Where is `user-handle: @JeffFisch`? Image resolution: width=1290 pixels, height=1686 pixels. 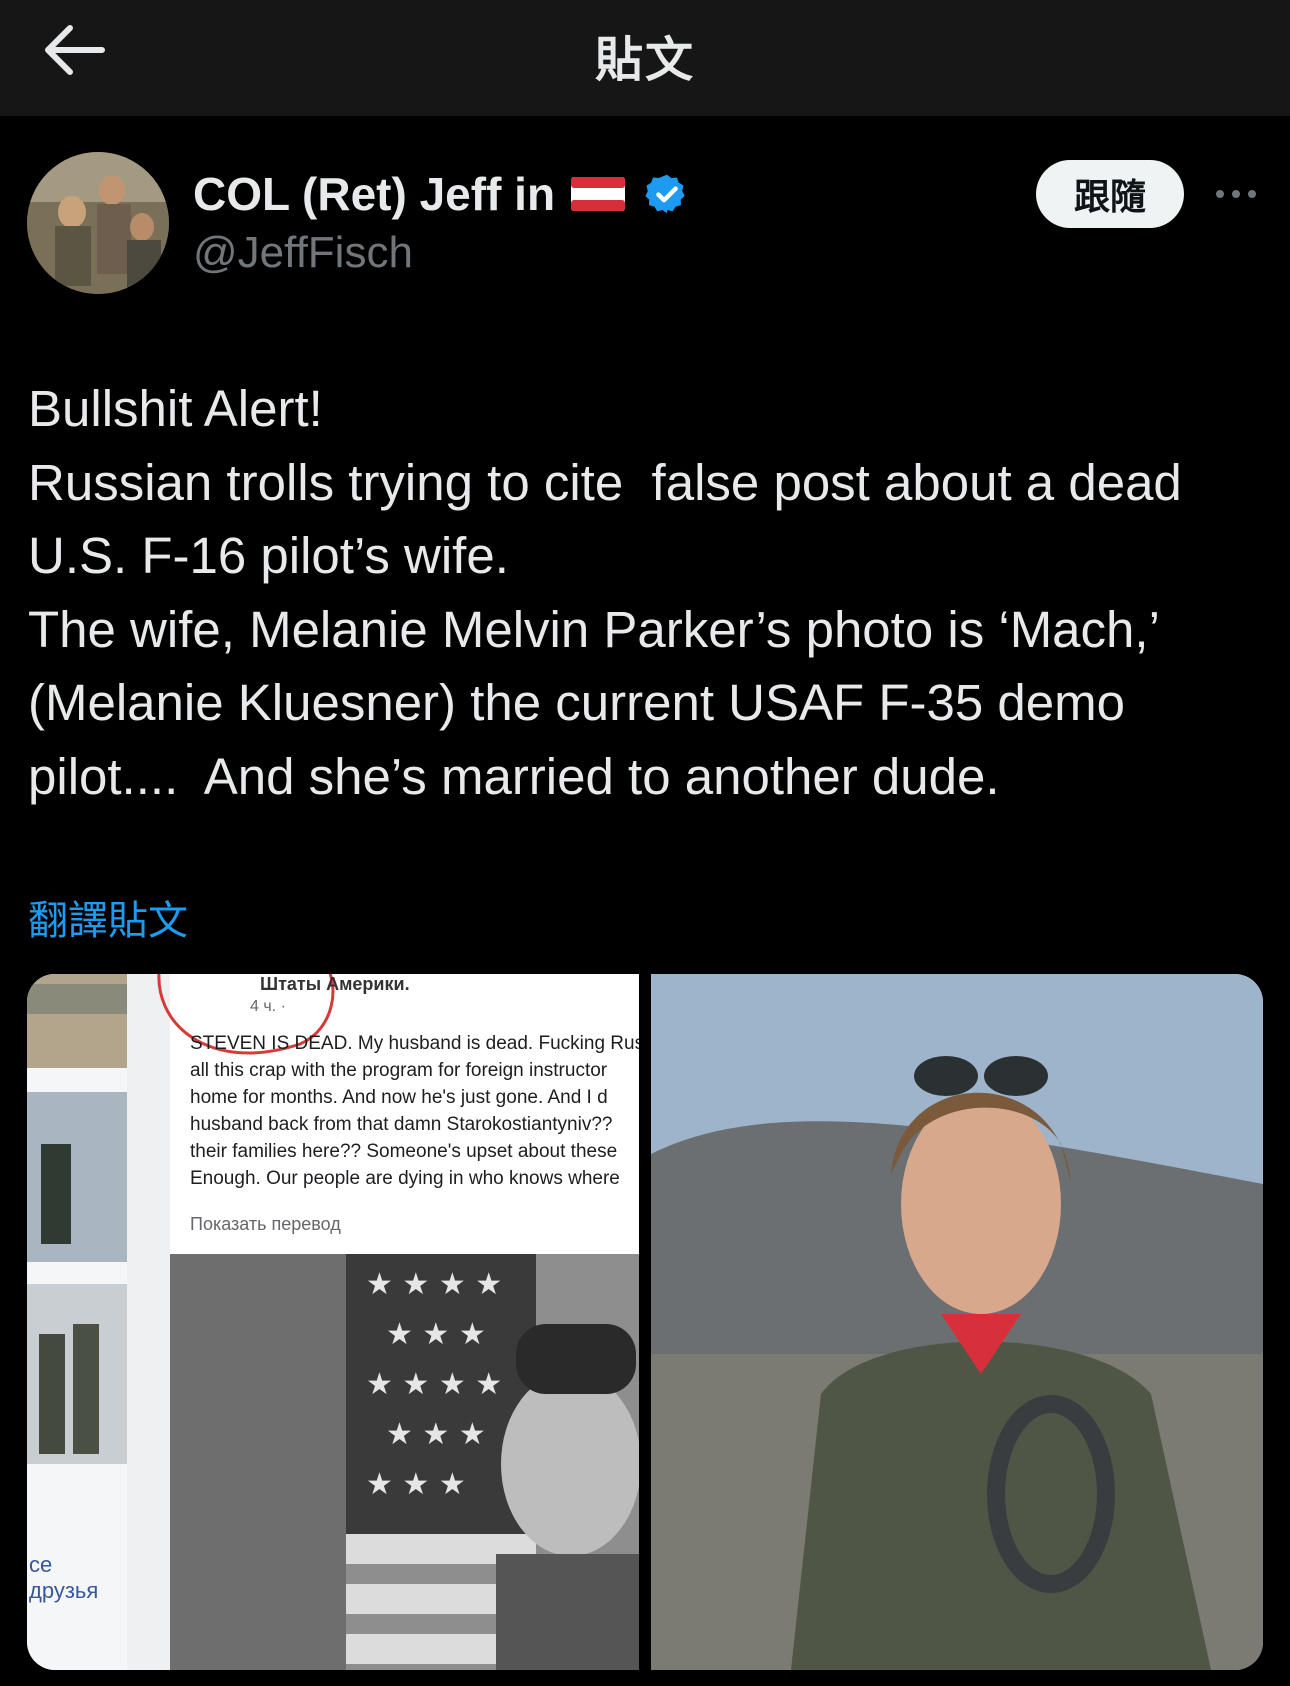 user-handle: @JeffFisch is located at coordinates (303, 253).